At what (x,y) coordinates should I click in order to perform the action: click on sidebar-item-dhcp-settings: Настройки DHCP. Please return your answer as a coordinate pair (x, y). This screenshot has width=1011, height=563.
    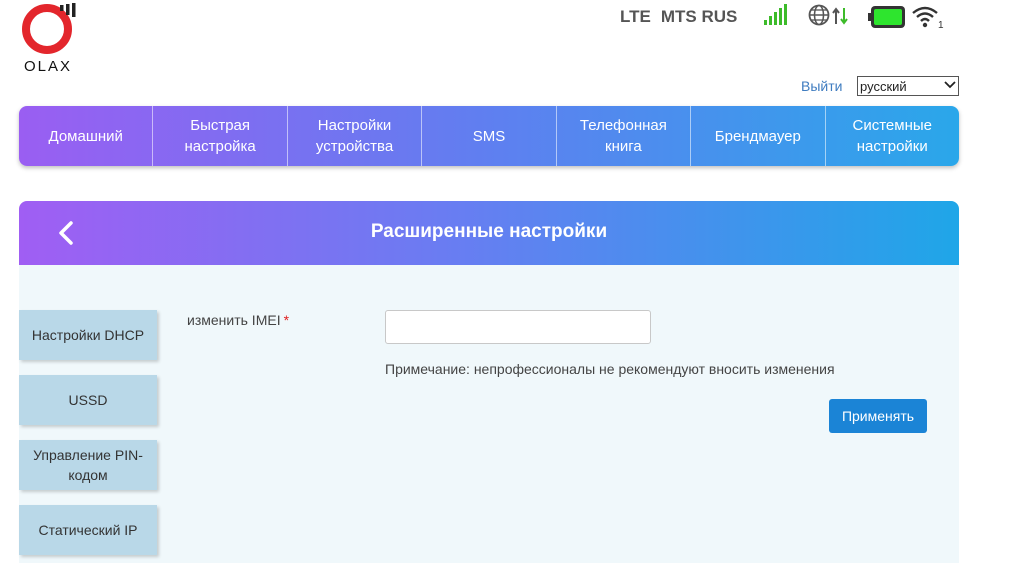
    Looking at the image, I should click on (88, 335).